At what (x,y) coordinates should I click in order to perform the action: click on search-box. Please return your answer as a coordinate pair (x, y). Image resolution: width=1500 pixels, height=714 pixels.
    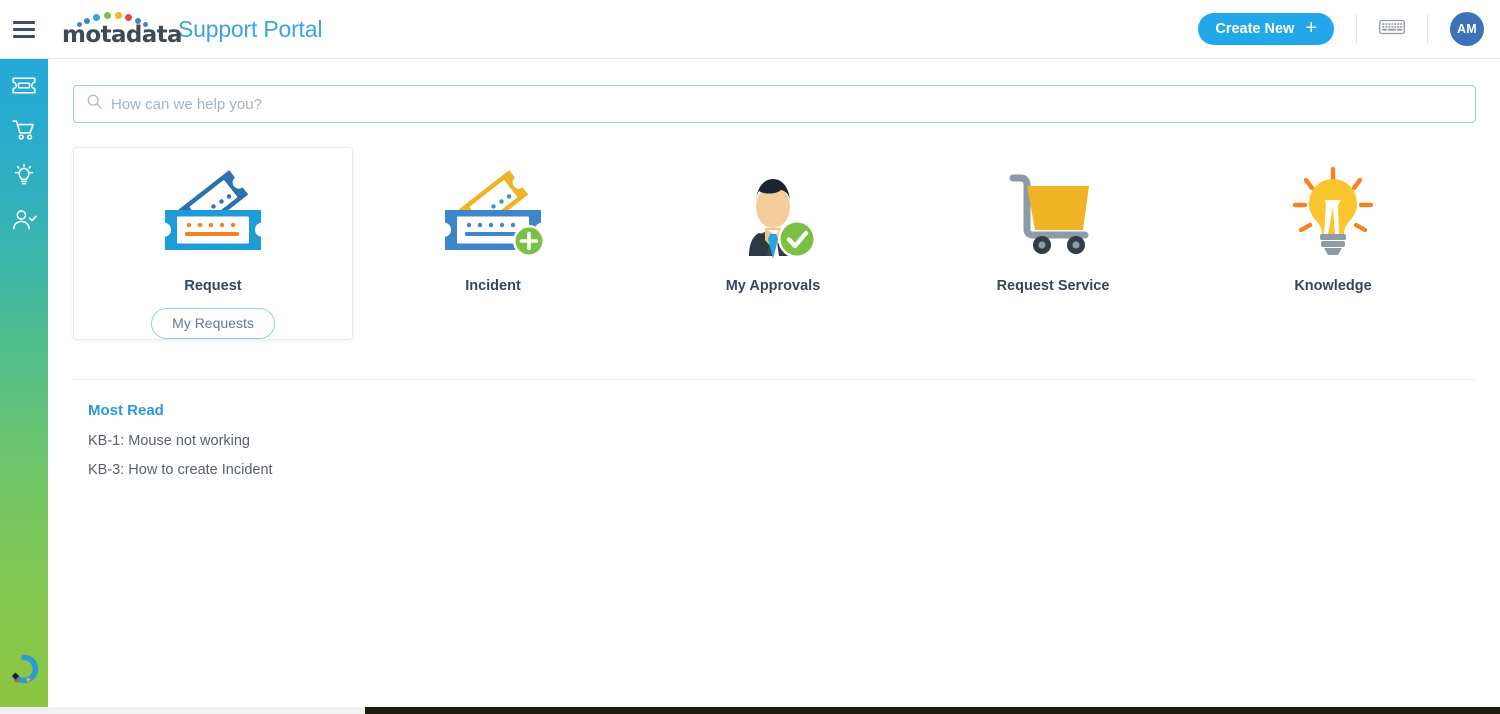
    Looking at the image, I should click on (774, 104).